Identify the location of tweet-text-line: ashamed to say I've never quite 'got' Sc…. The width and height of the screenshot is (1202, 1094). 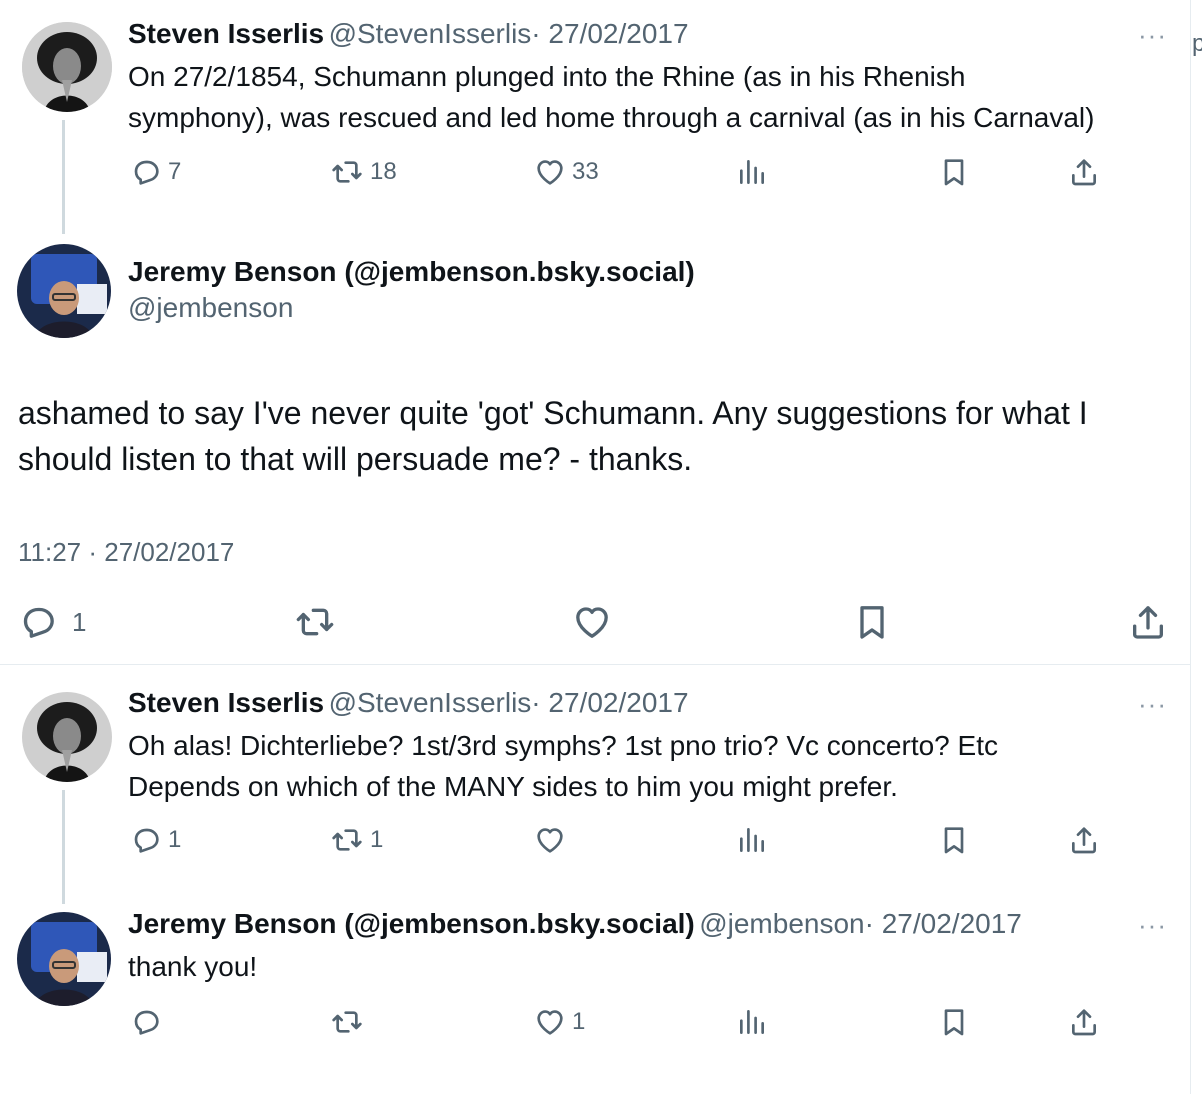
(553, 413).